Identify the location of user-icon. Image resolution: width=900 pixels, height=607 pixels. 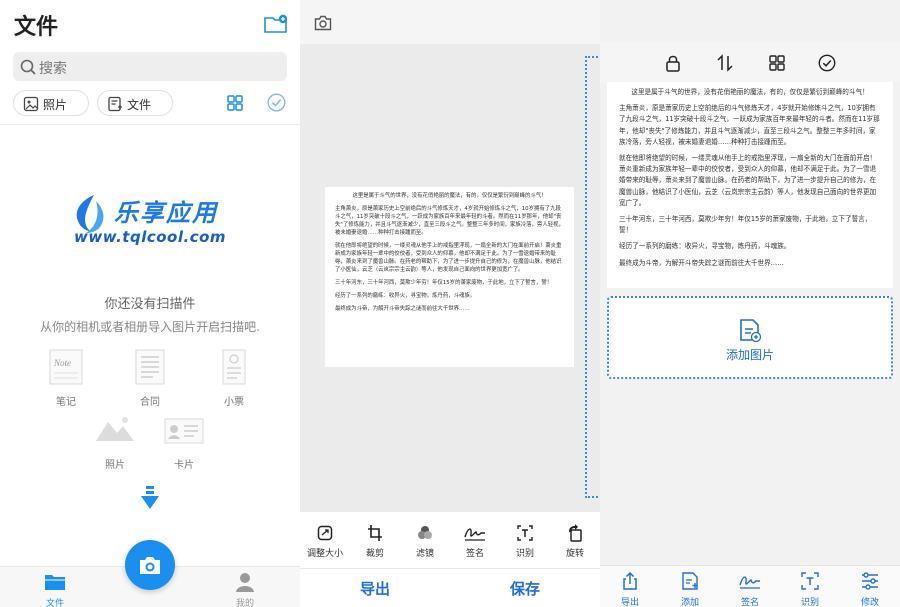
(245, 582).